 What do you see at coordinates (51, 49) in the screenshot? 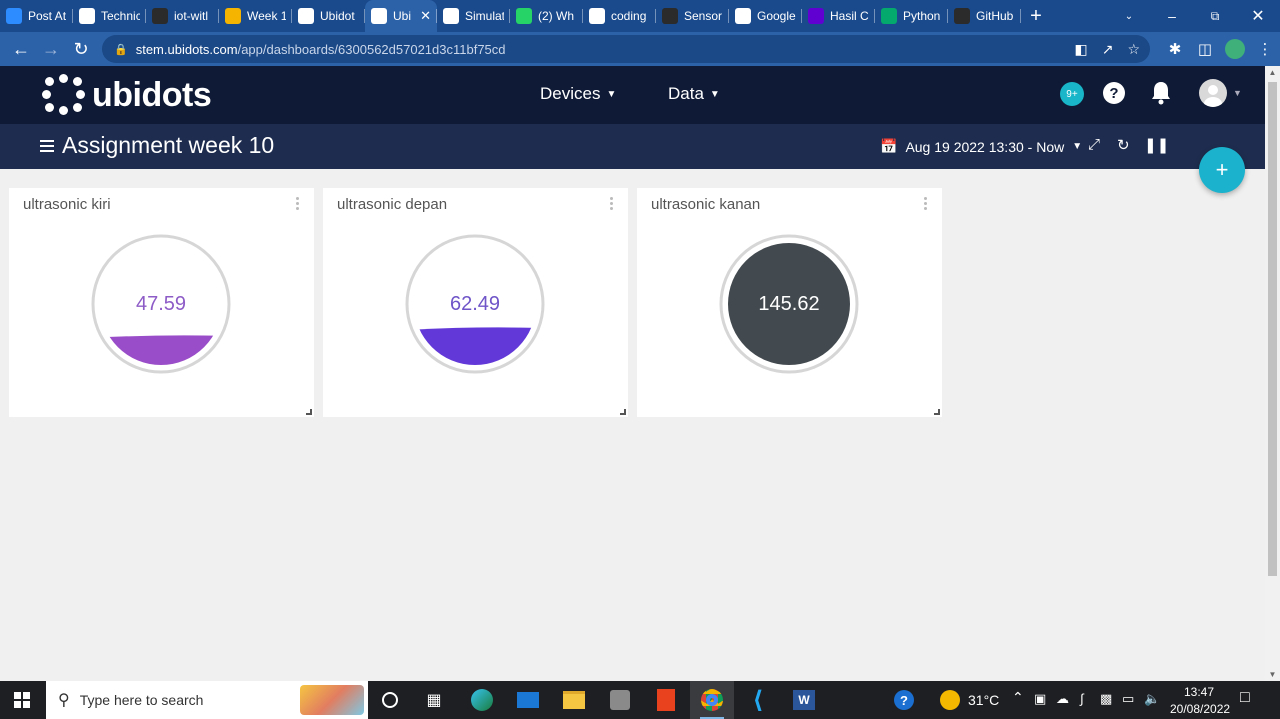
I see `forward-button: →` at bounding box center [51, 49].